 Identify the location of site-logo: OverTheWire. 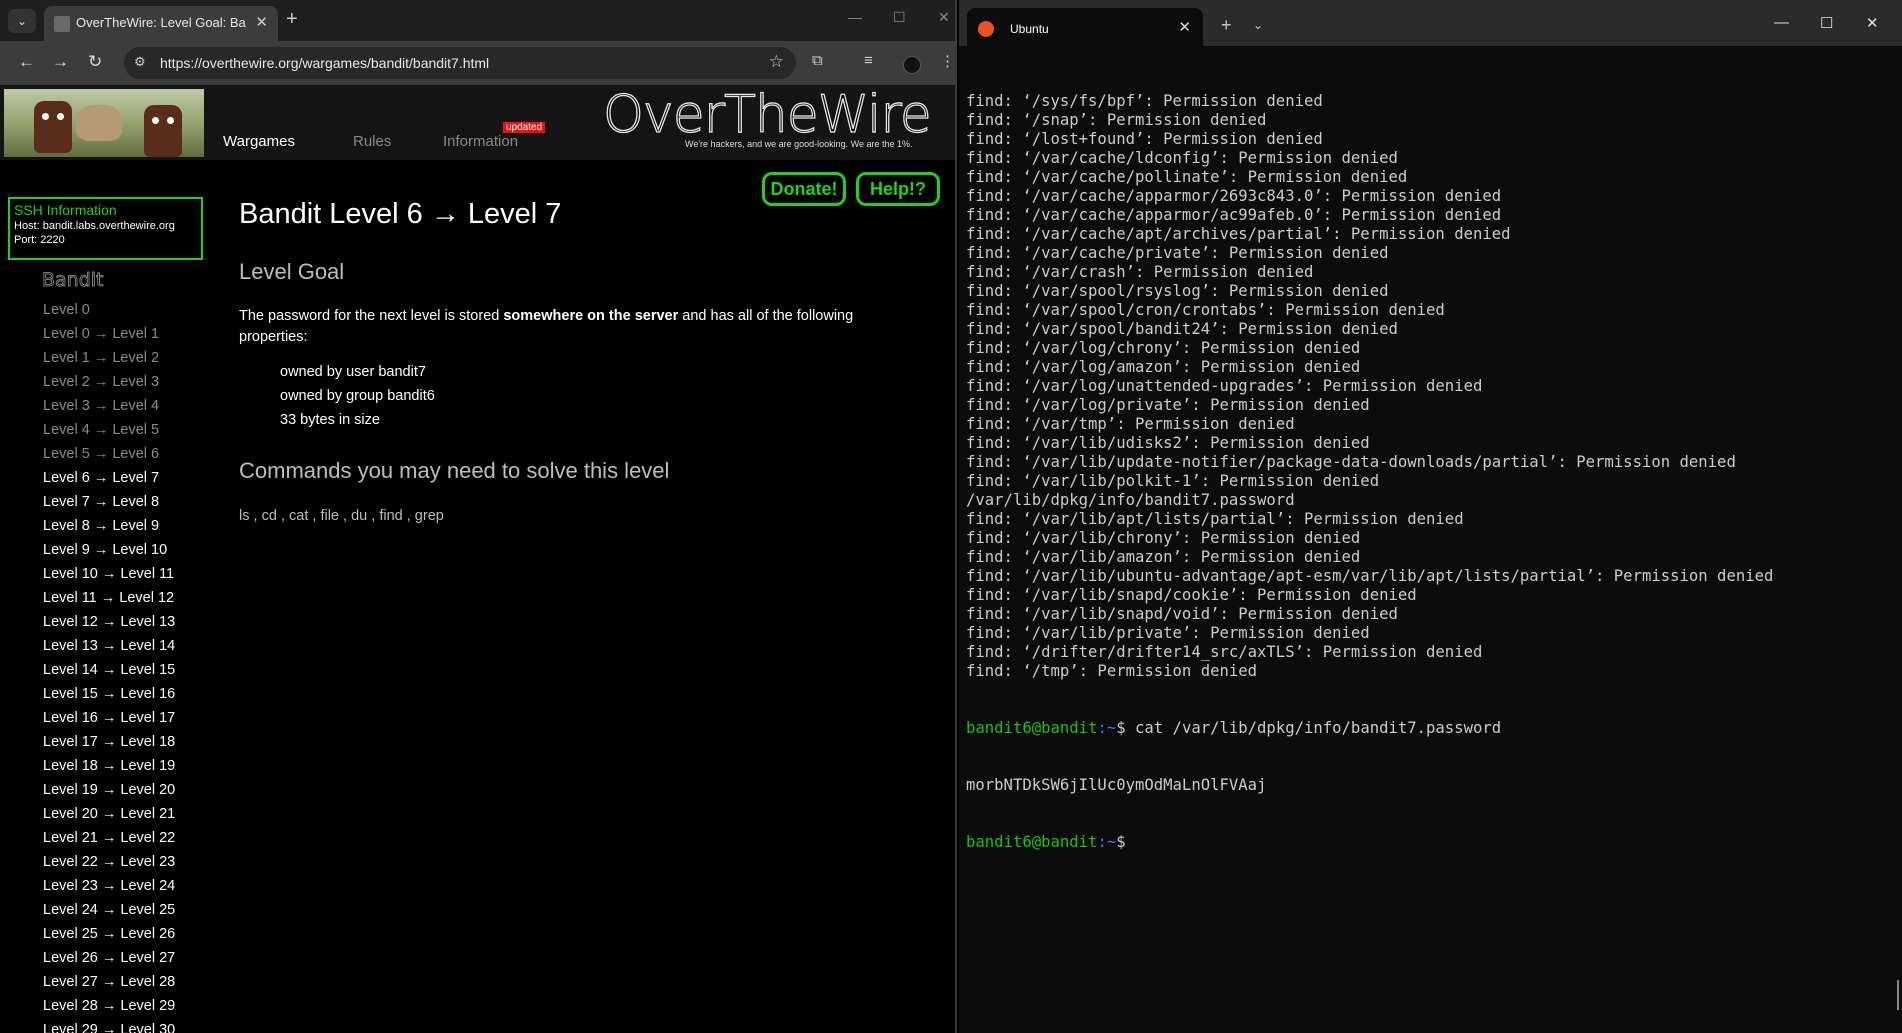
(767, 114).